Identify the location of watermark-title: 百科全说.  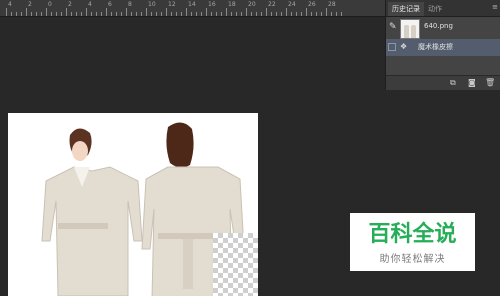
(412, 234).